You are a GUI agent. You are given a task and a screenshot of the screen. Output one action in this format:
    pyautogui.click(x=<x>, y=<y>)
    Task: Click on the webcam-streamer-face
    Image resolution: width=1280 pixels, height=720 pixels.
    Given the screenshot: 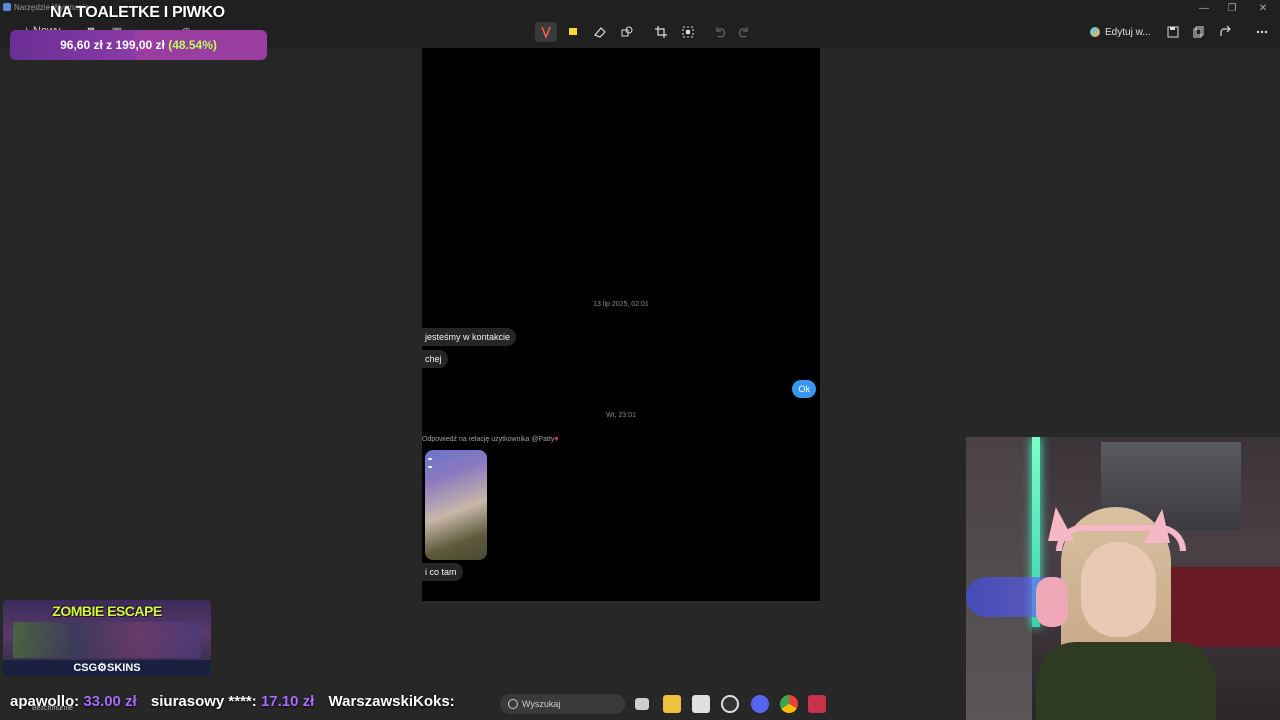 What is the action you would take?
    pyautogui.click(x=1118, y=589)
    